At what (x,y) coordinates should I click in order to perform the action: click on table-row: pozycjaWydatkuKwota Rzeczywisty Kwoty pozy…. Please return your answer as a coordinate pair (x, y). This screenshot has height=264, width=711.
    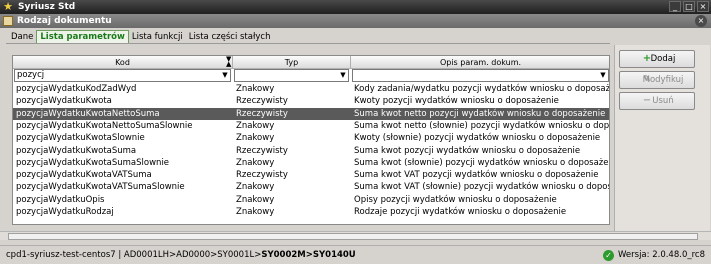
    Looking at the image, I should click on (311, 101).